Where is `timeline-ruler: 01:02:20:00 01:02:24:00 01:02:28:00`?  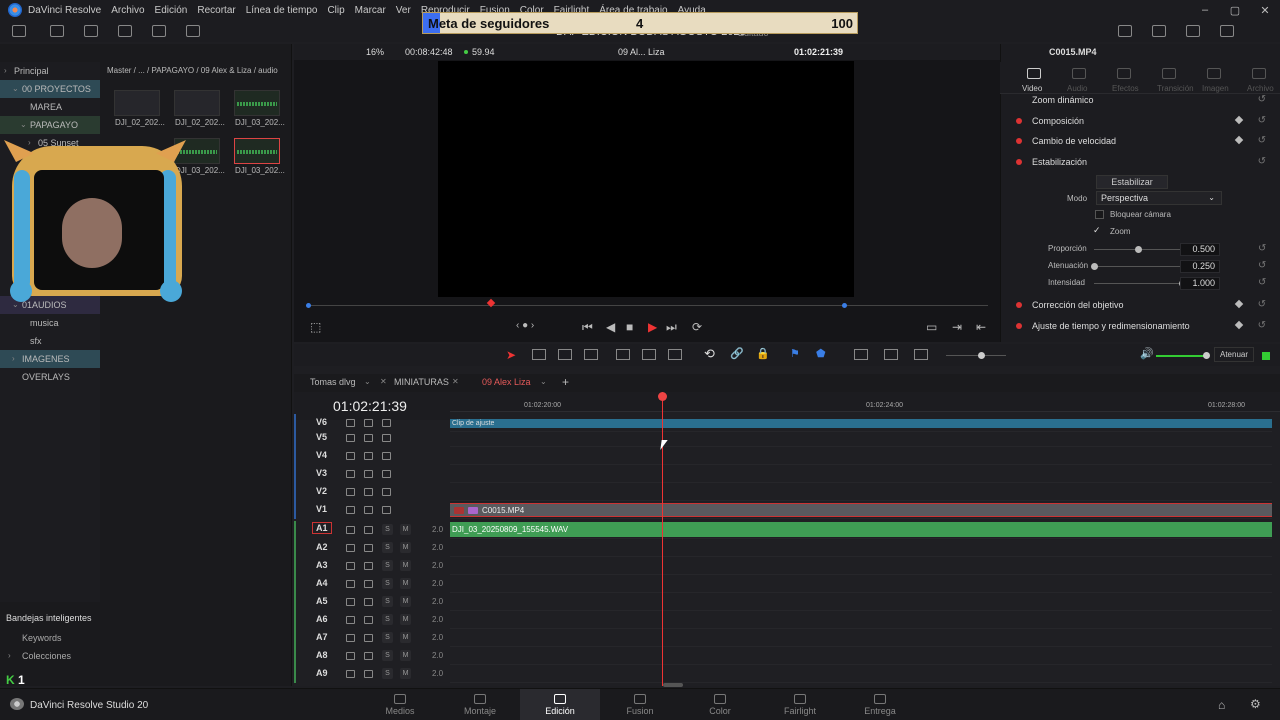
timeline-ruler: 01:02:20:00 01:02:24:00 01:02:28:00 is located at coordinates (865, 402).